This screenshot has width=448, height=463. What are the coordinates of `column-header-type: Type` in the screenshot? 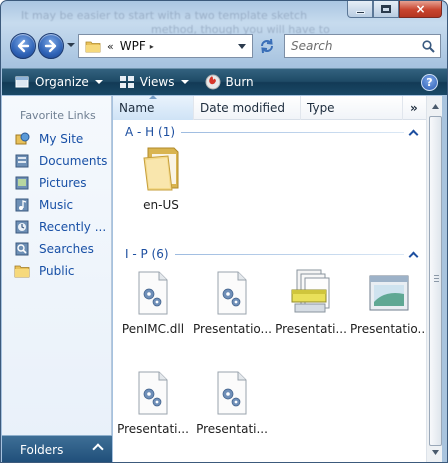 It's located at (352, 108).